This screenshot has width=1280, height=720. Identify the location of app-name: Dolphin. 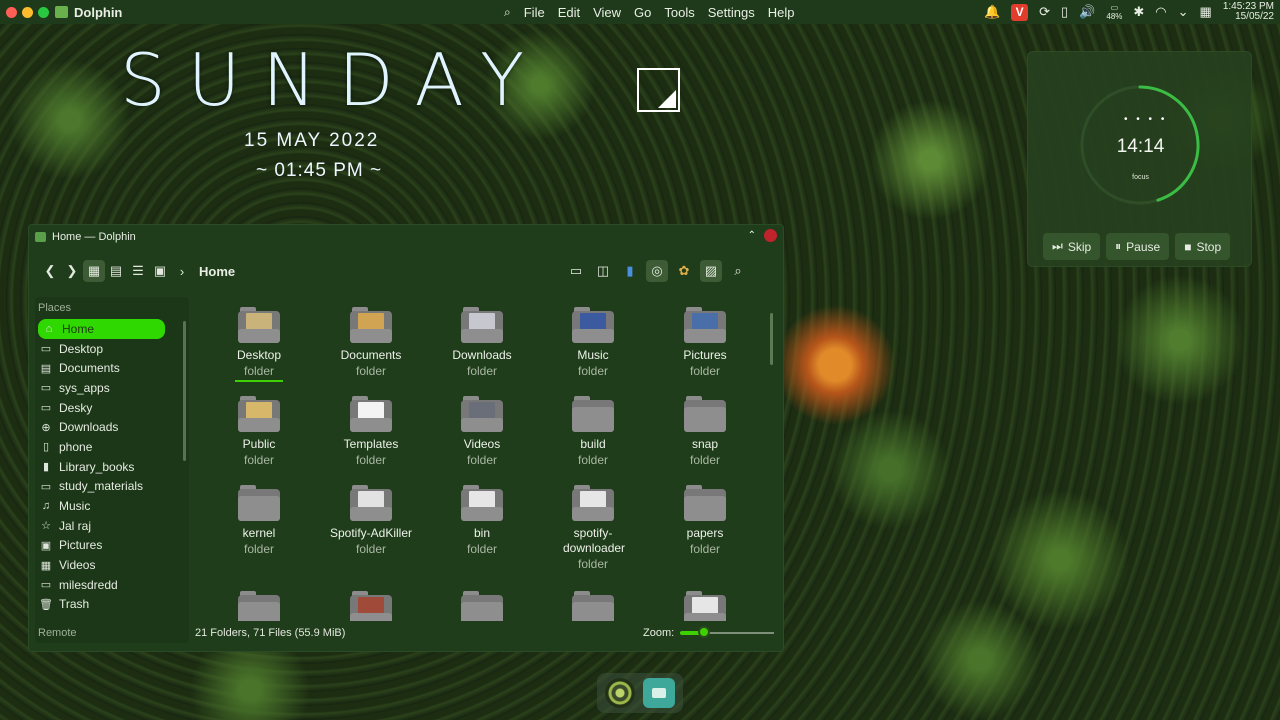
(98, 12).